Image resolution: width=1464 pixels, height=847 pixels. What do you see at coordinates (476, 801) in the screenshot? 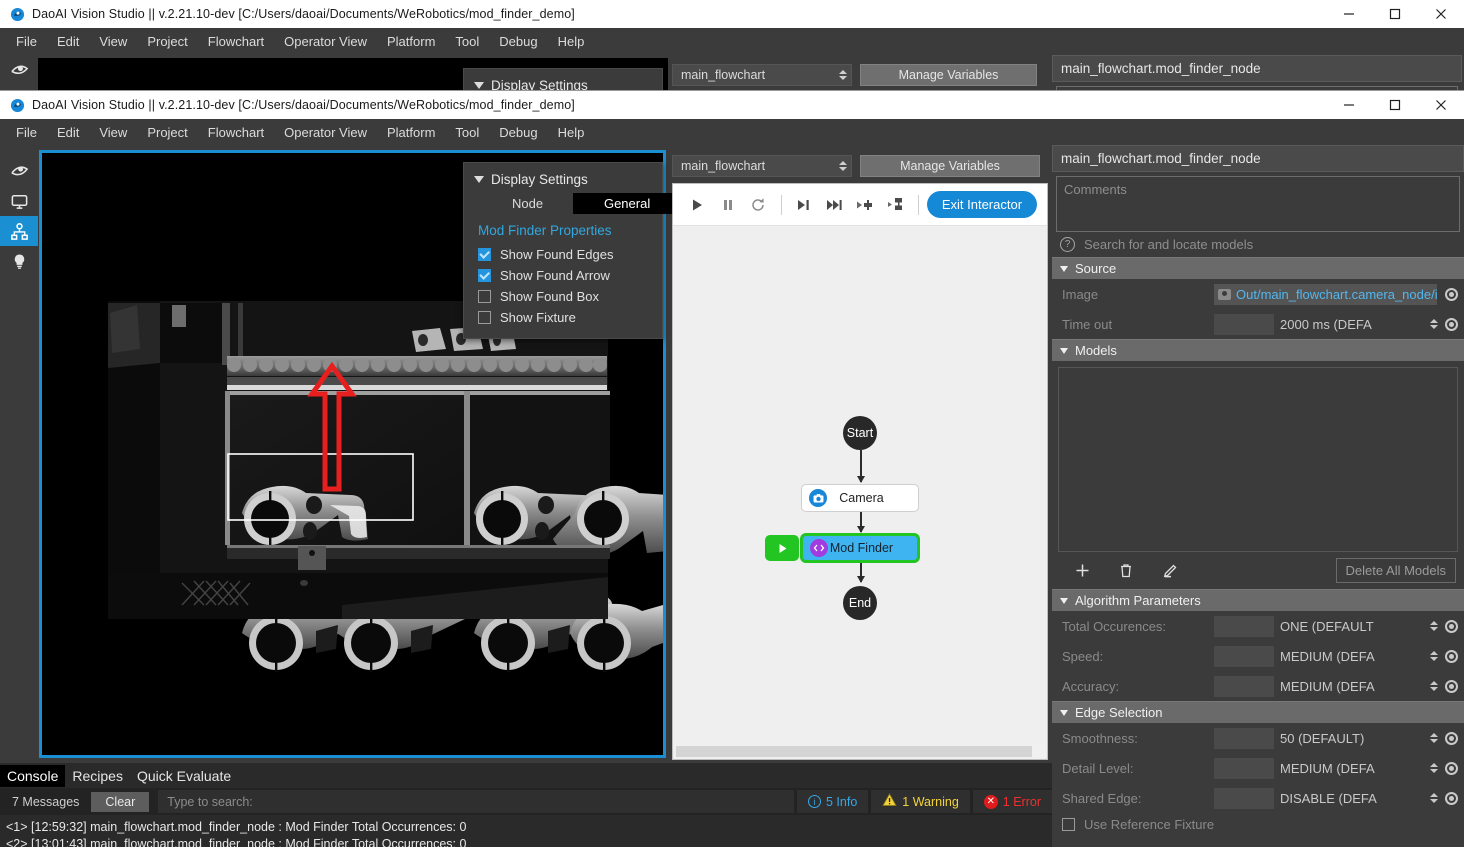
I see `console-search-input: Type to search:` at bounding box center [476, 801].